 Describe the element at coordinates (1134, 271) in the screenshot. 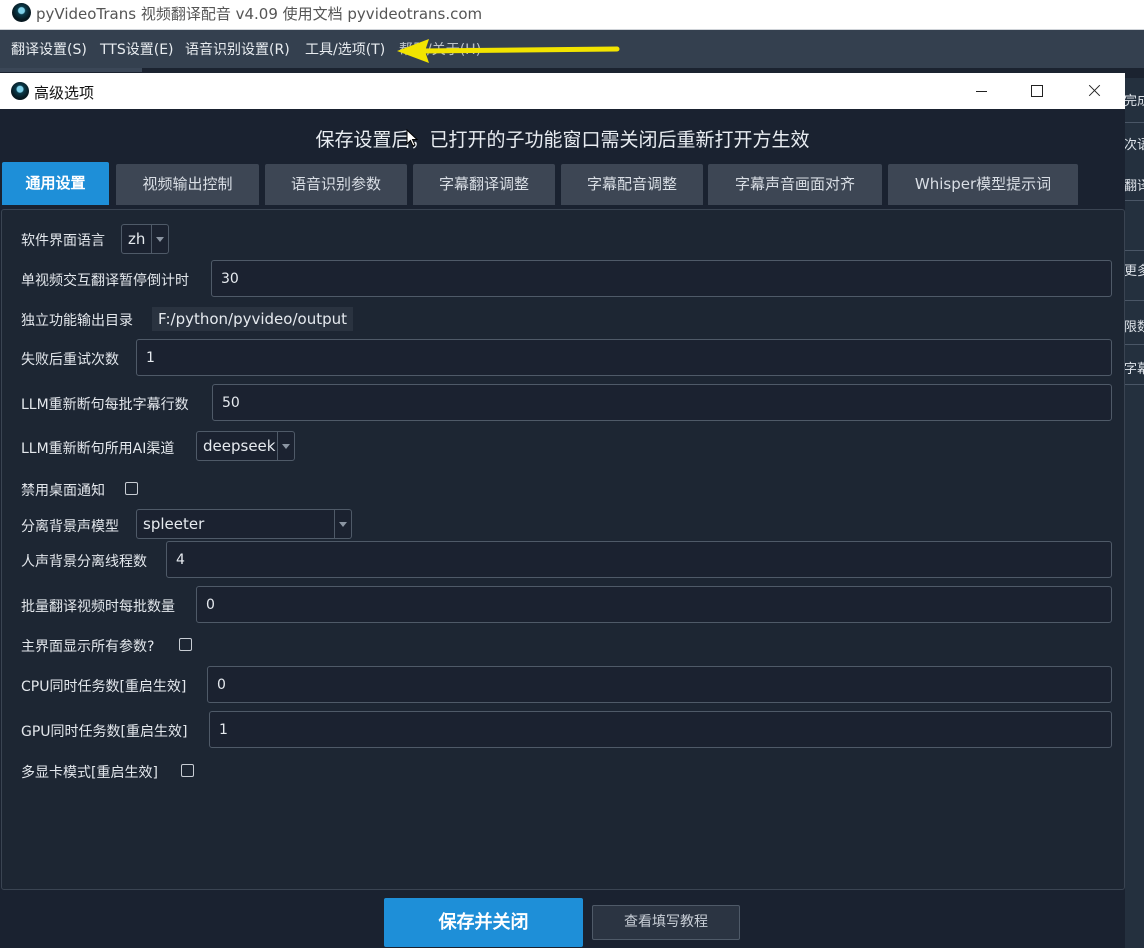

I see `right-fragment: 更多` at that location.